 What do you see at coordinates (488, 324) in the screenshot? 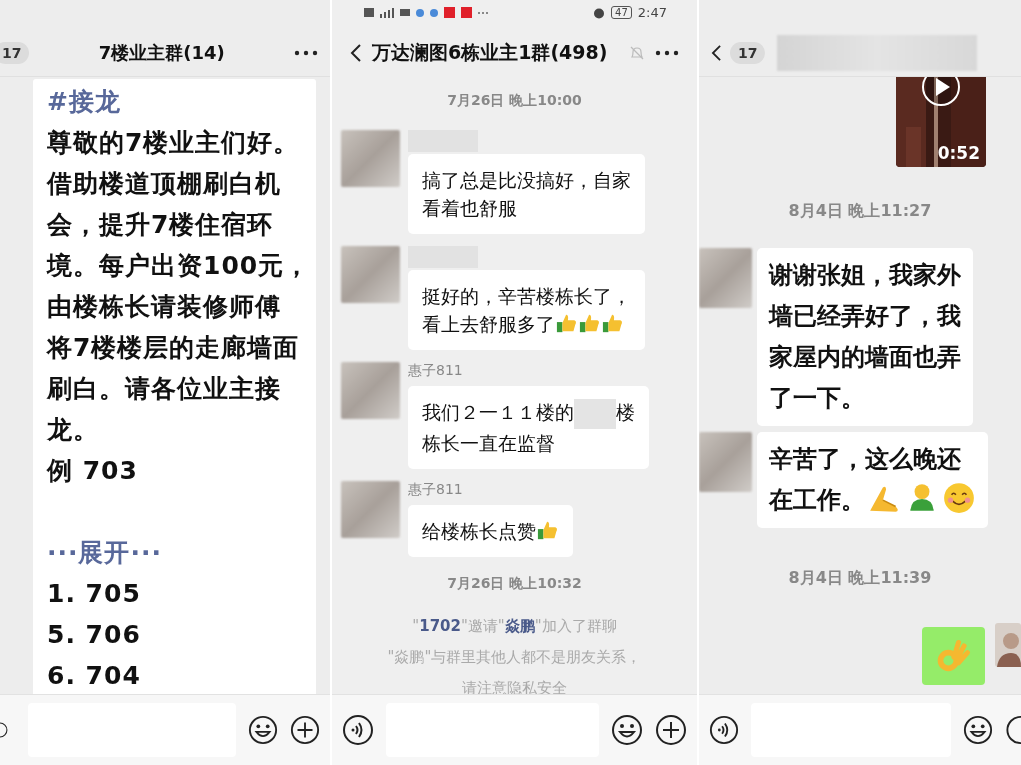
I see `message-text: 看上去舒服多了` at bounding box center [488, 324].